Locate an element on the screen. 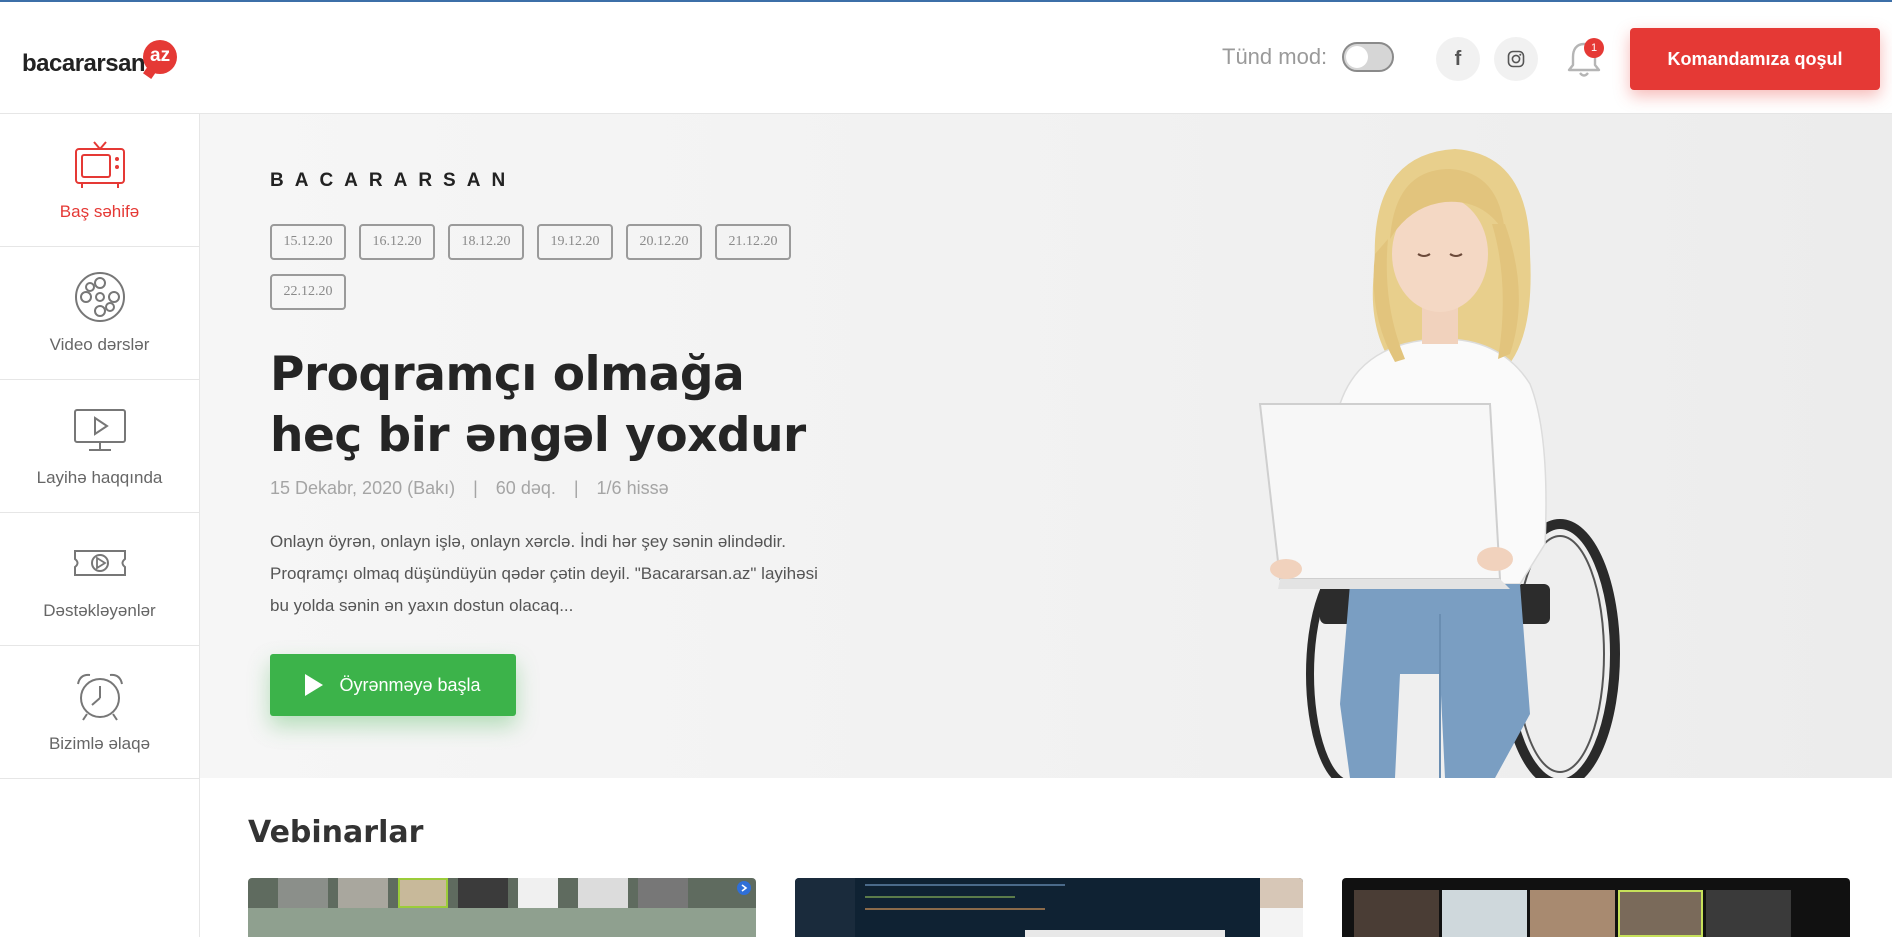 The height and width of the screenshot is (937, 1892). date-chip: 19.12.20 is located at coordinates (575, 242).